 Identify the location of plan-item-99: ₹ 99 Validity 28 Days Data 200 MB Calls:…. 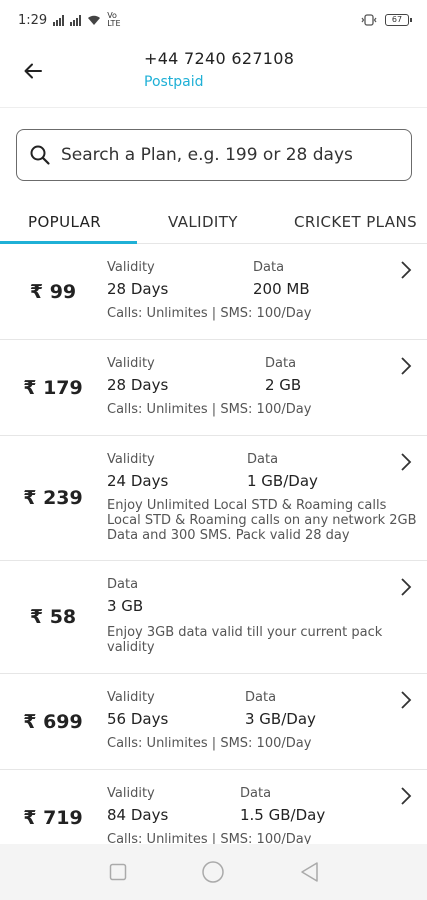
(213, 292).